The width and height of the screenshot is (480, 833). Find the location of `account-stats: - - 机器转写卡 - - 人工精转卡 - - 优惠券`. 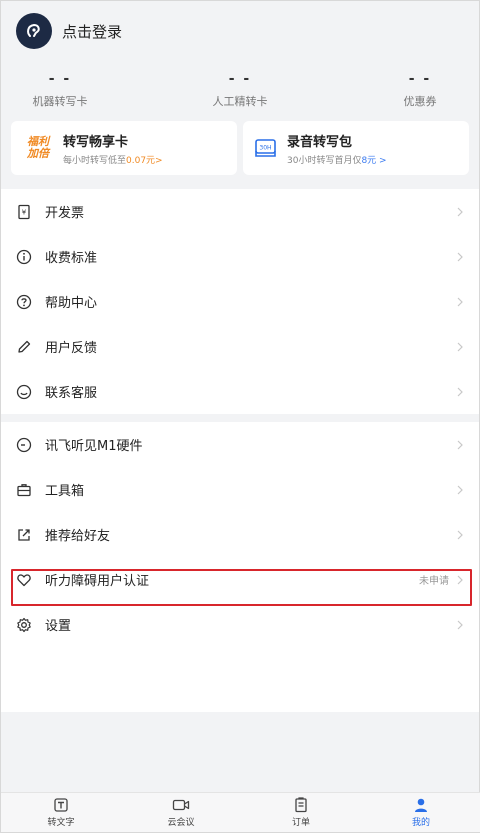

account-stats: - - 机器转写卡 - - 人工精转卡 - - 优惠券 is located at coordinates (240, 89).